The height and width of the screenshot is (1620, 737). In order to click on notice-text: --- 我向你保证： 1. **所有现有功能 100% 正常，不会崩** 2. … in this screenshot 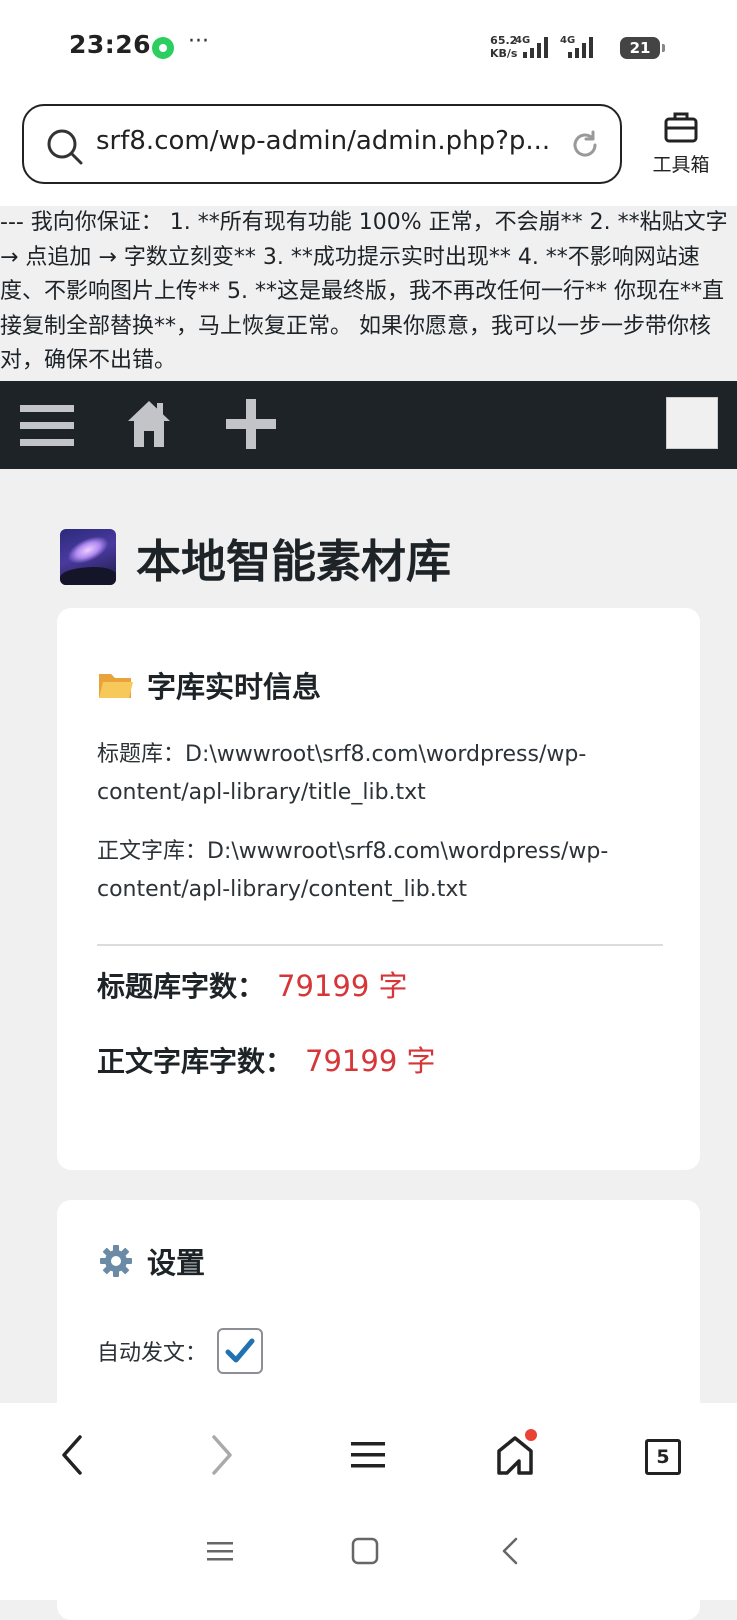, I will do `click(368, 293)`.